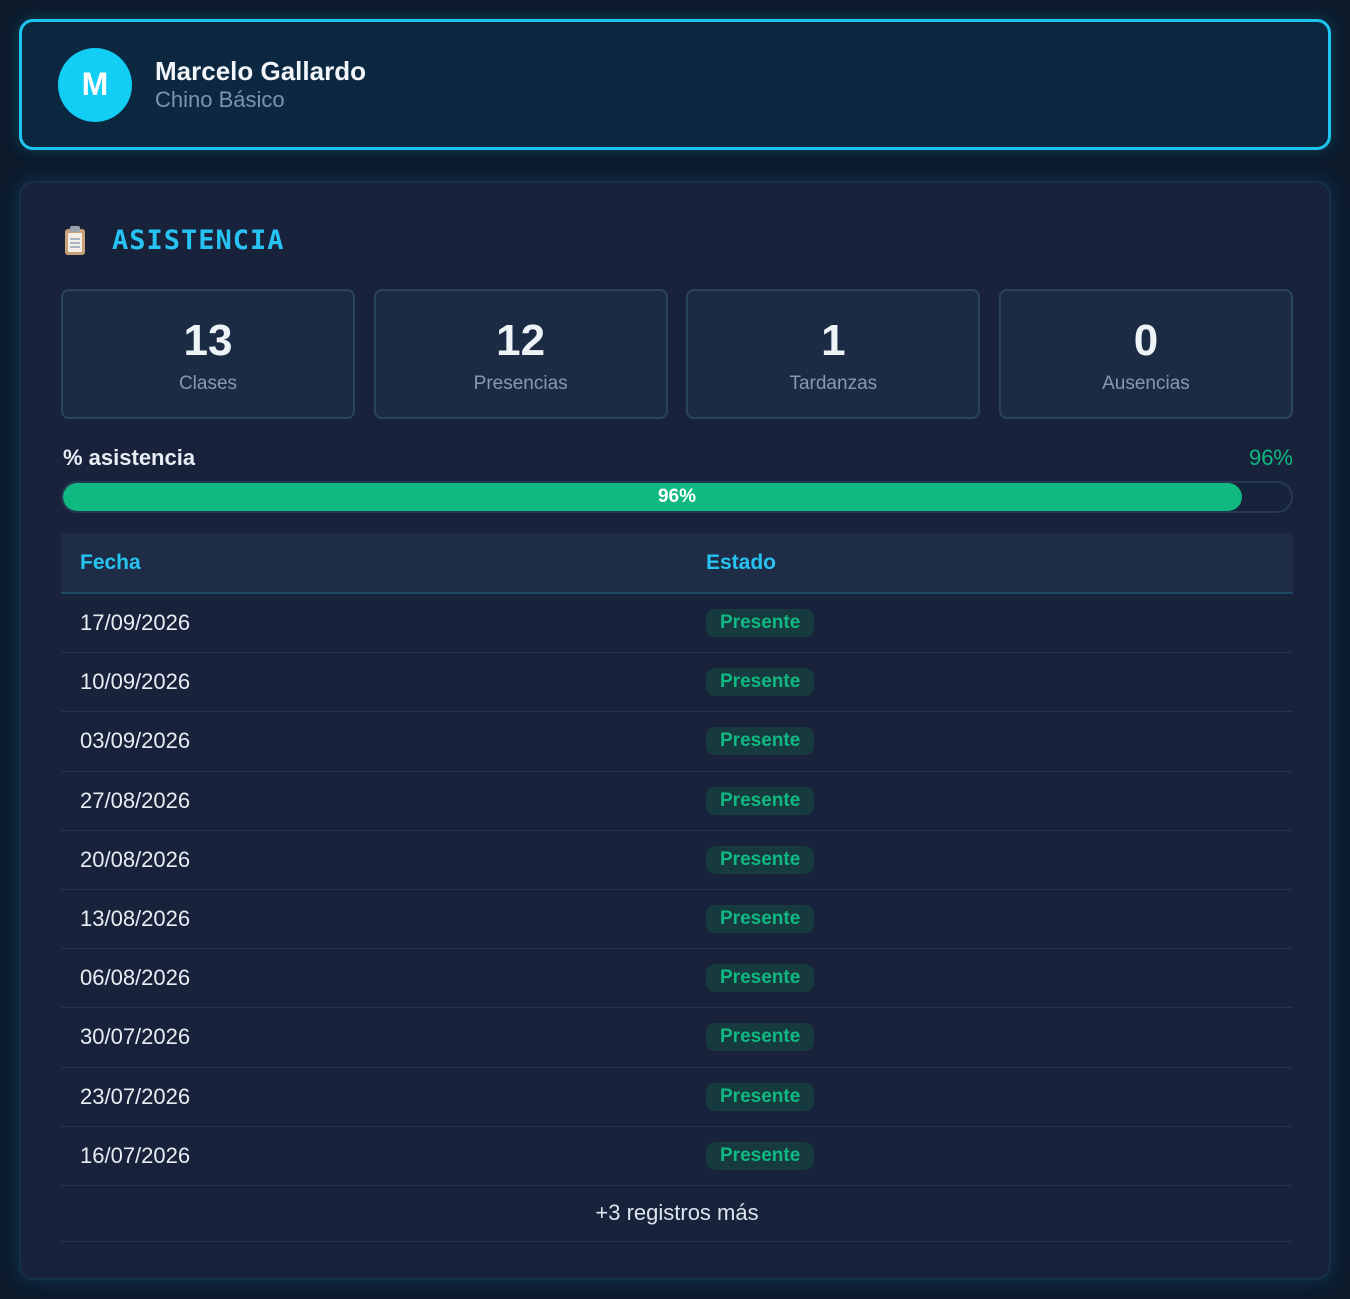 The height and width of the screenshot is (1299, 1350). Describe the element at coordinates (677, 1214) in the screenshot. I see `more-records-link: +3 registros más` at that location.